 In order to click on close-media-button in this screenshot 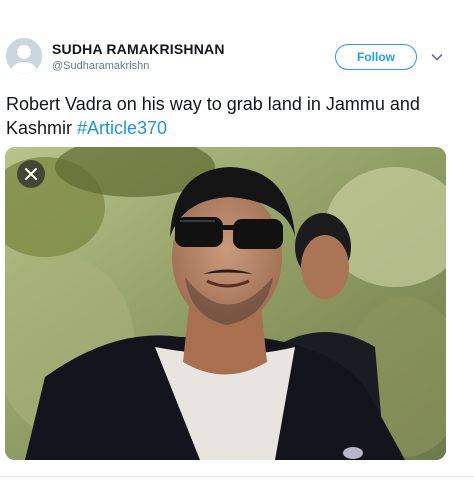, I will do `click(31, 174)`.